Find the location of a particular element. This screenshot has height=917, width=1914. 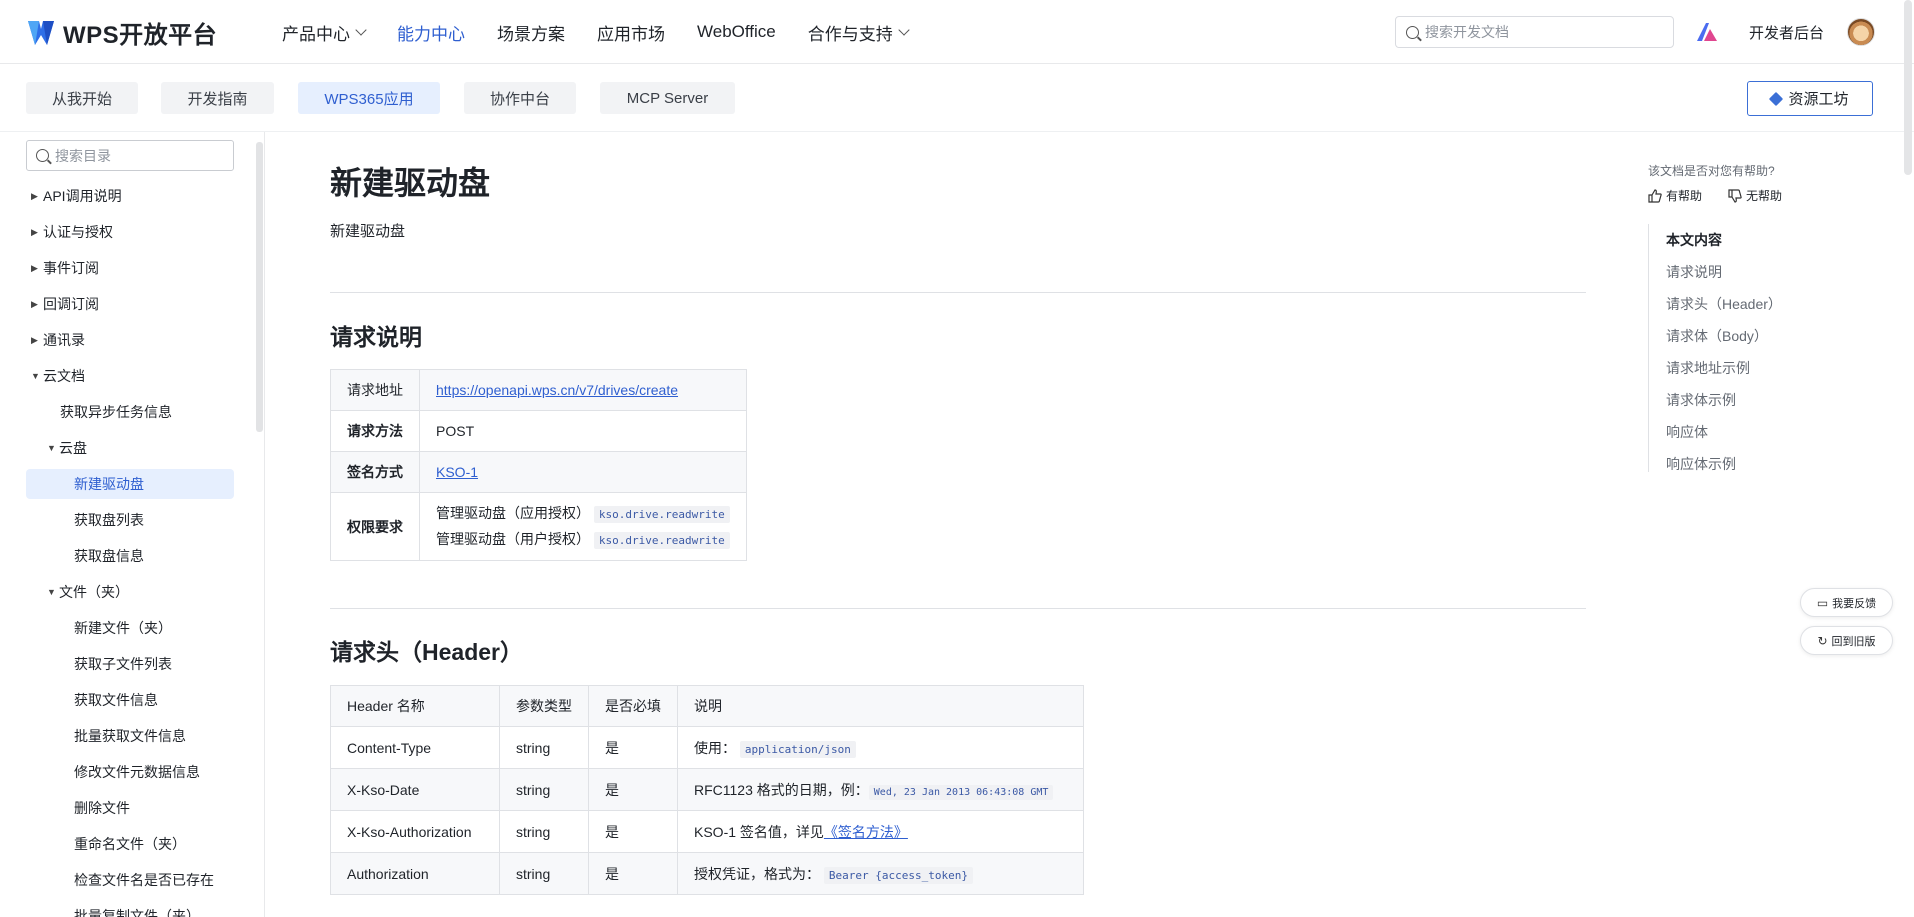

sidebar-item-label: 获取子文件列表 is located at coordinates (123, 664).